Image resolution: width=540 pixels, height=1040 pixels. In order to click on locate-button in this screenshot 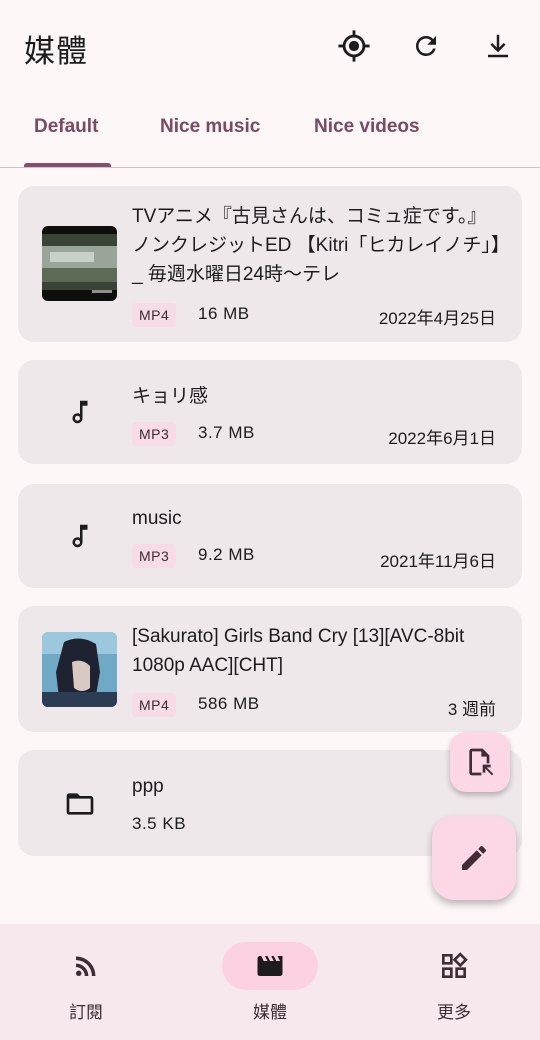, I will do `click(354, 46)`.